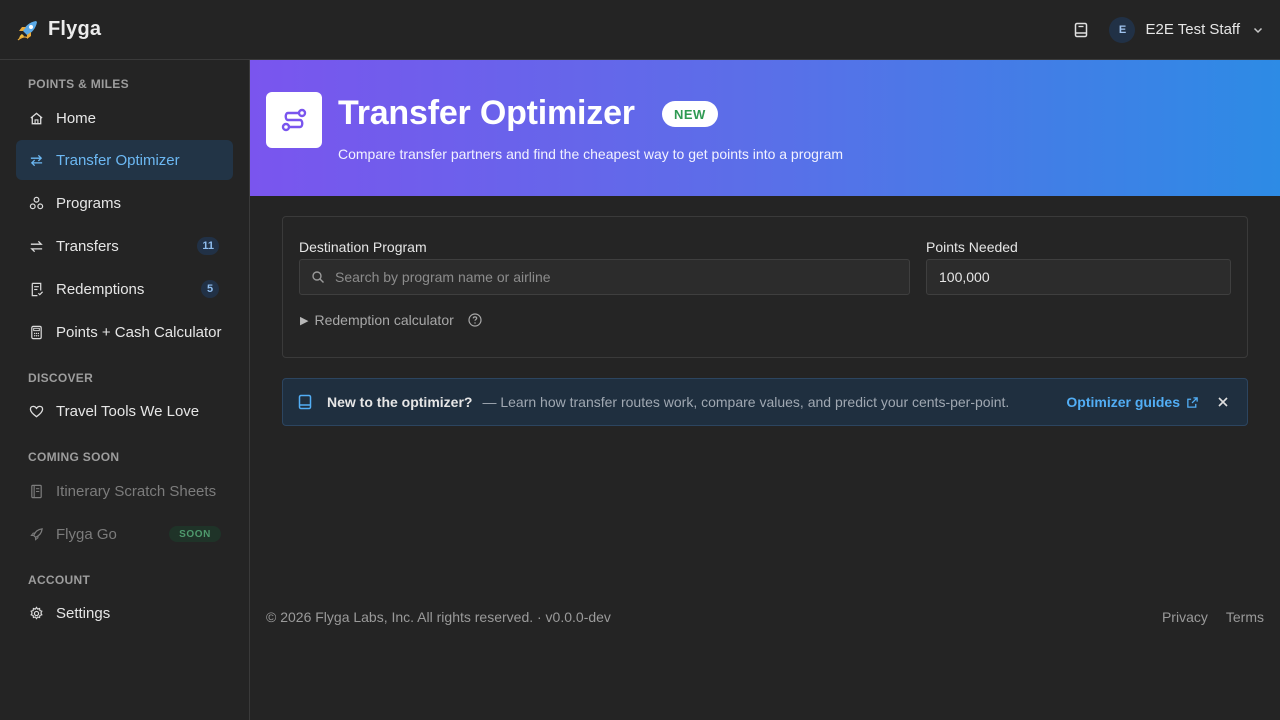  I want to click on route-icon-tile, so click(294, 120).